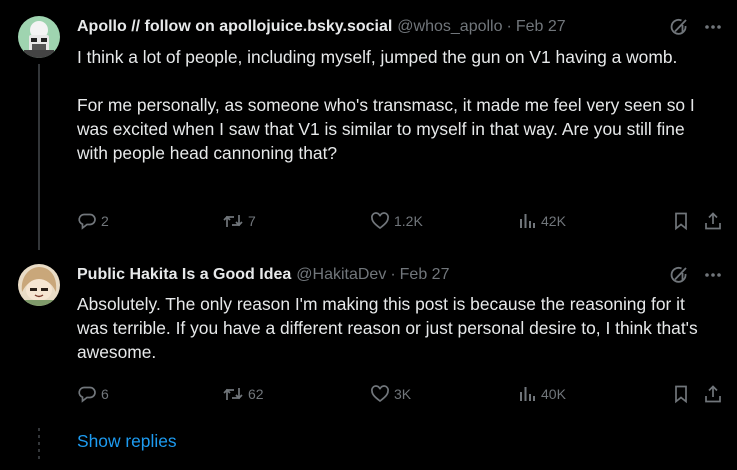  Describe the element at coordinates (553, 221) in the screenshot. I see `view-count: 42K` at that location.